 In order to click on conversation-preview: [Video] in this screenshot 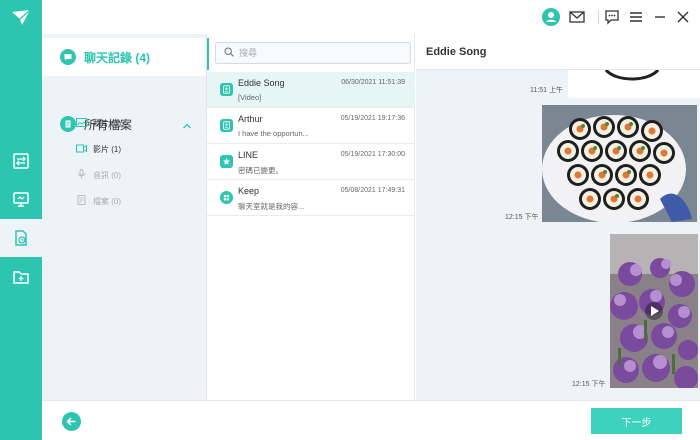, I will do `click(250, 97)`.